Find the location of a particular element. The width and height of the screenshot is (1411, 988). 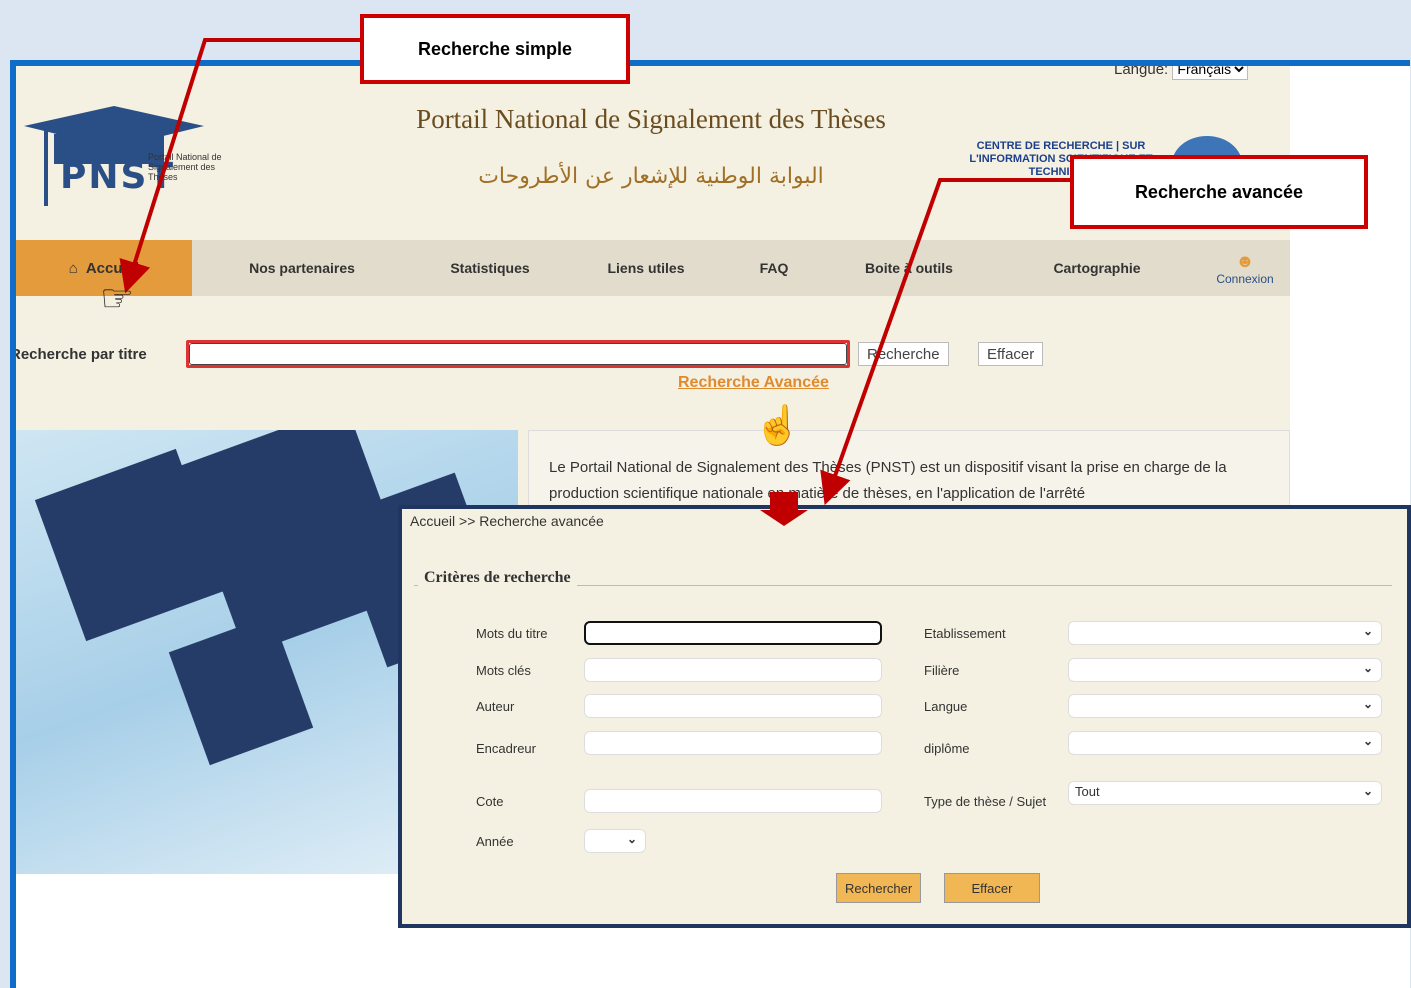

callout-recherche-simple: Recherche simple is located at coordinates (495, 49).